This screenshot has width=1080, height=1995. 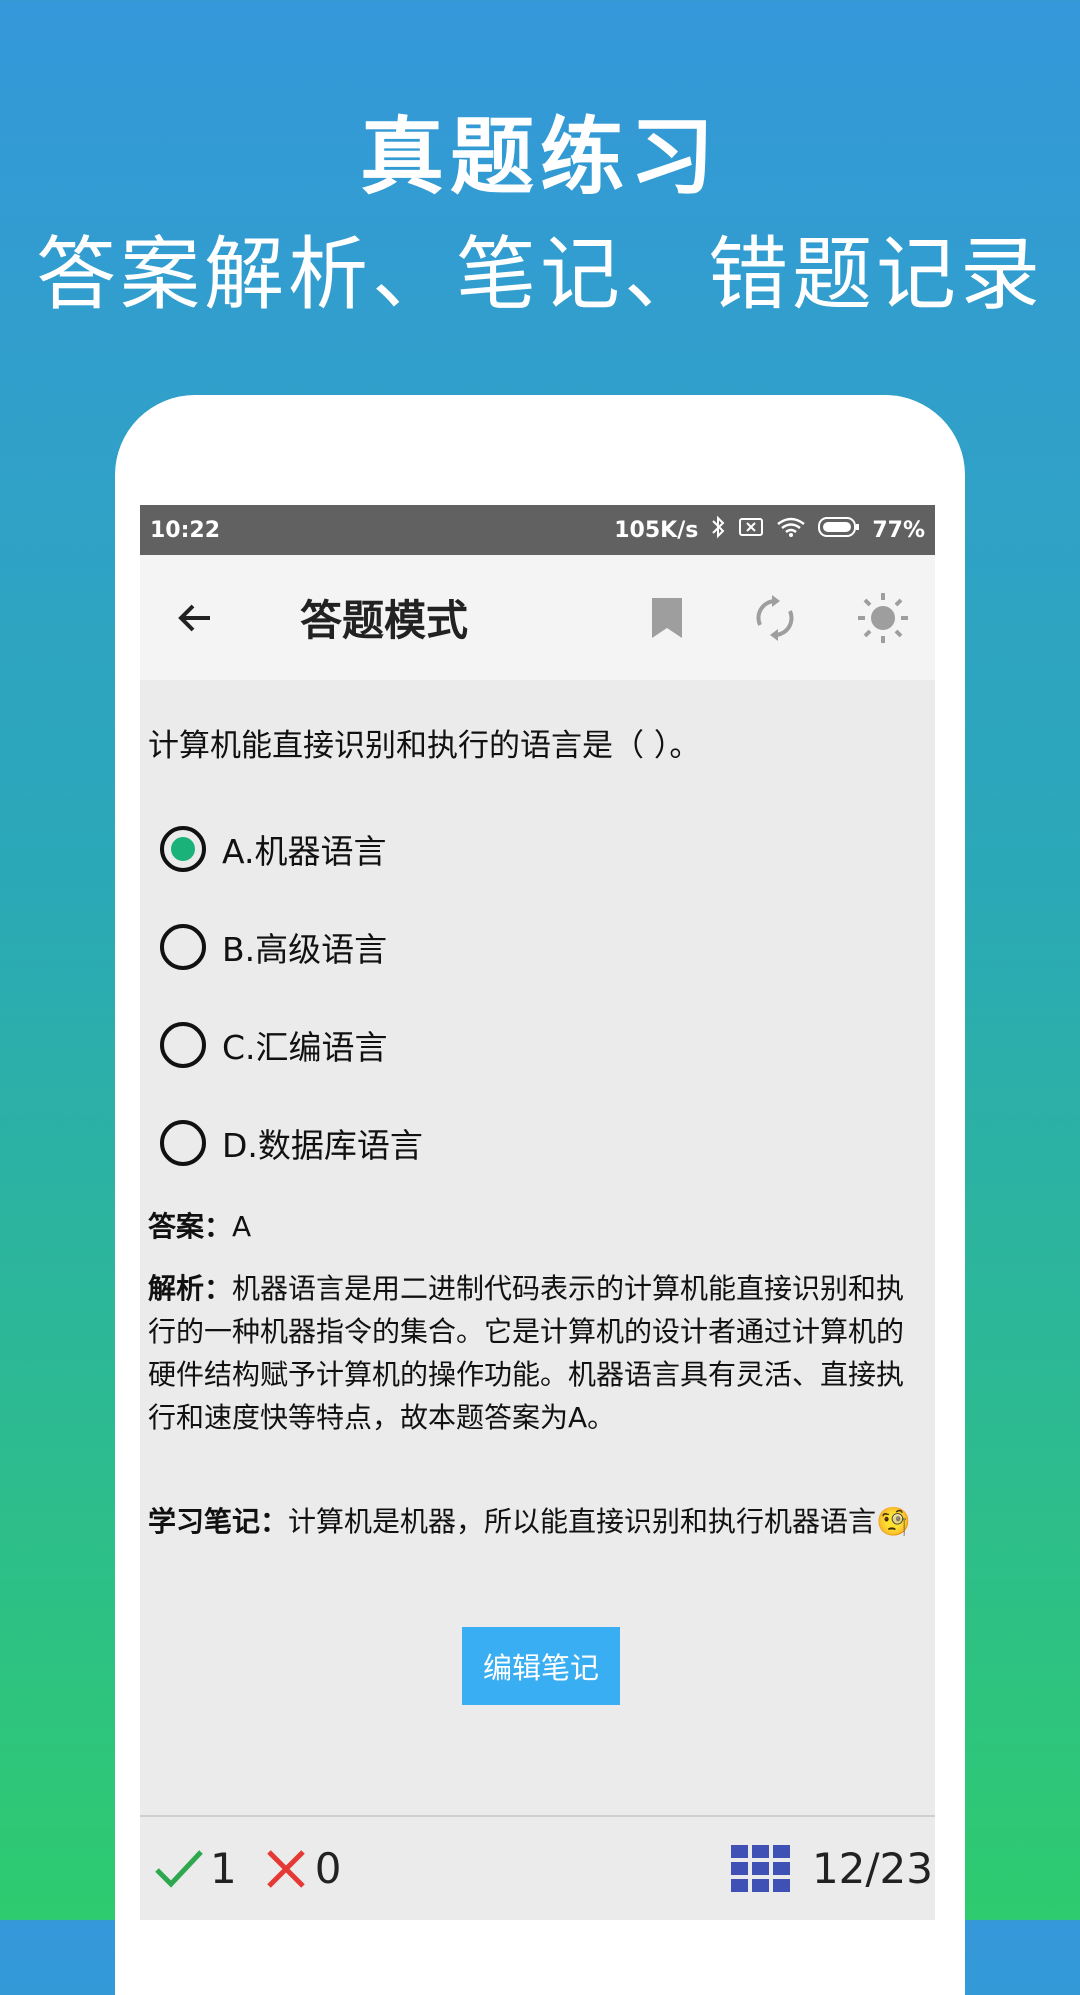 I want to click on option-label: D.数据库语言, so click(x=322, y=1145).